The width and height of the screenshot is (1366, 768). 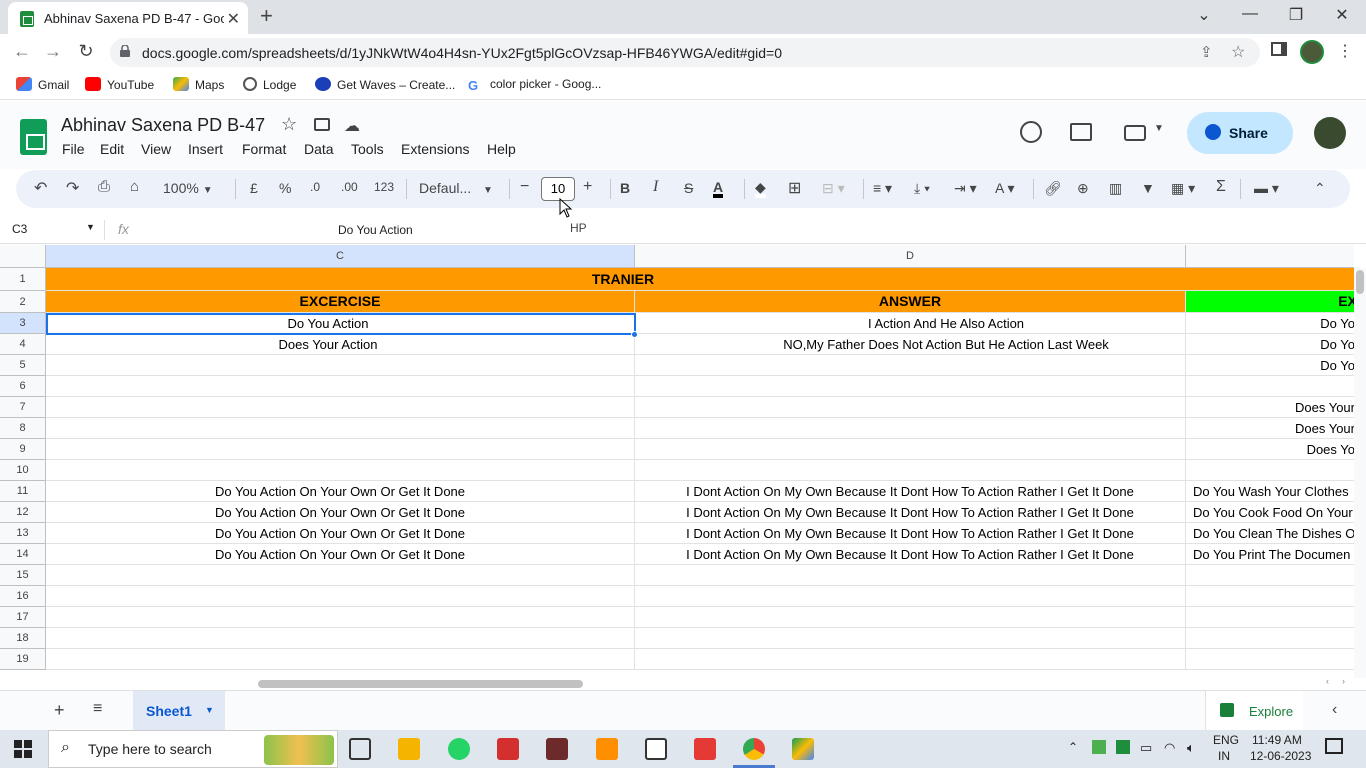 I want to click on increase-decimal-button: .00, so click(x=349, y=187).